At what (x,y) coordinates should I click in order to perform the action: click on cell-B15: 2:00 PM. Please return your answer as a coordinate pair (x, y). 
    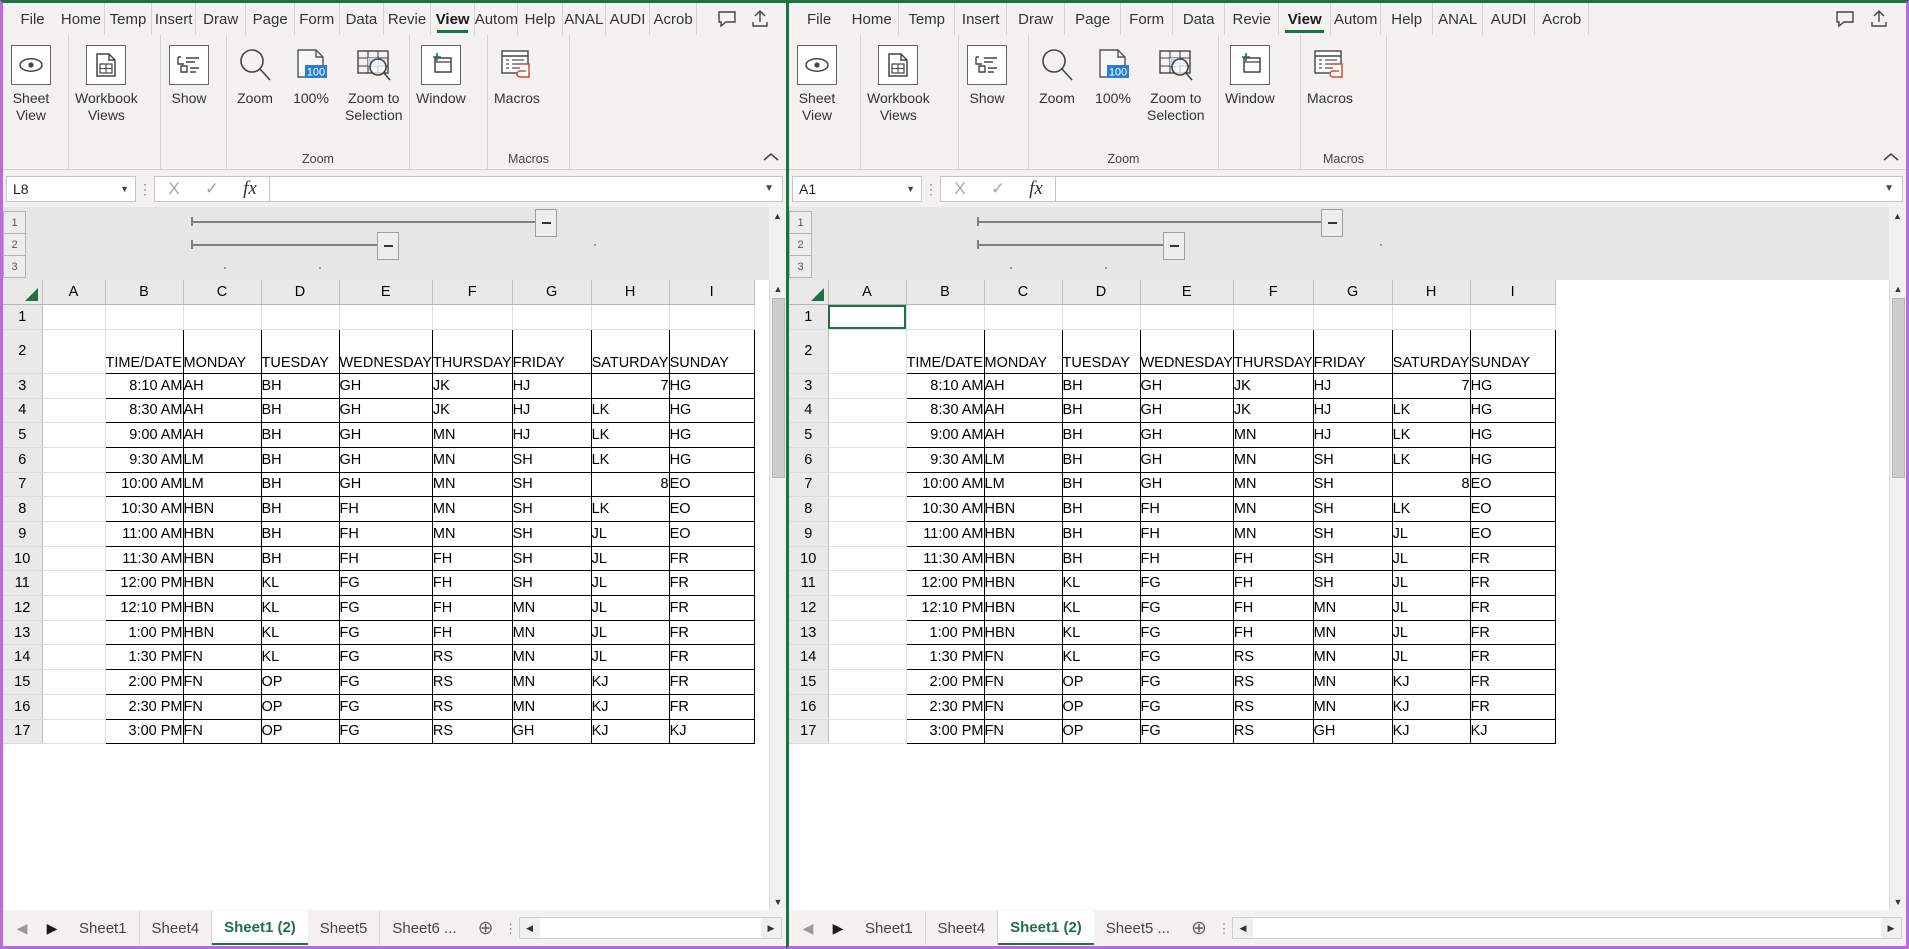
    Looking at the image, I should click on (144, 682).